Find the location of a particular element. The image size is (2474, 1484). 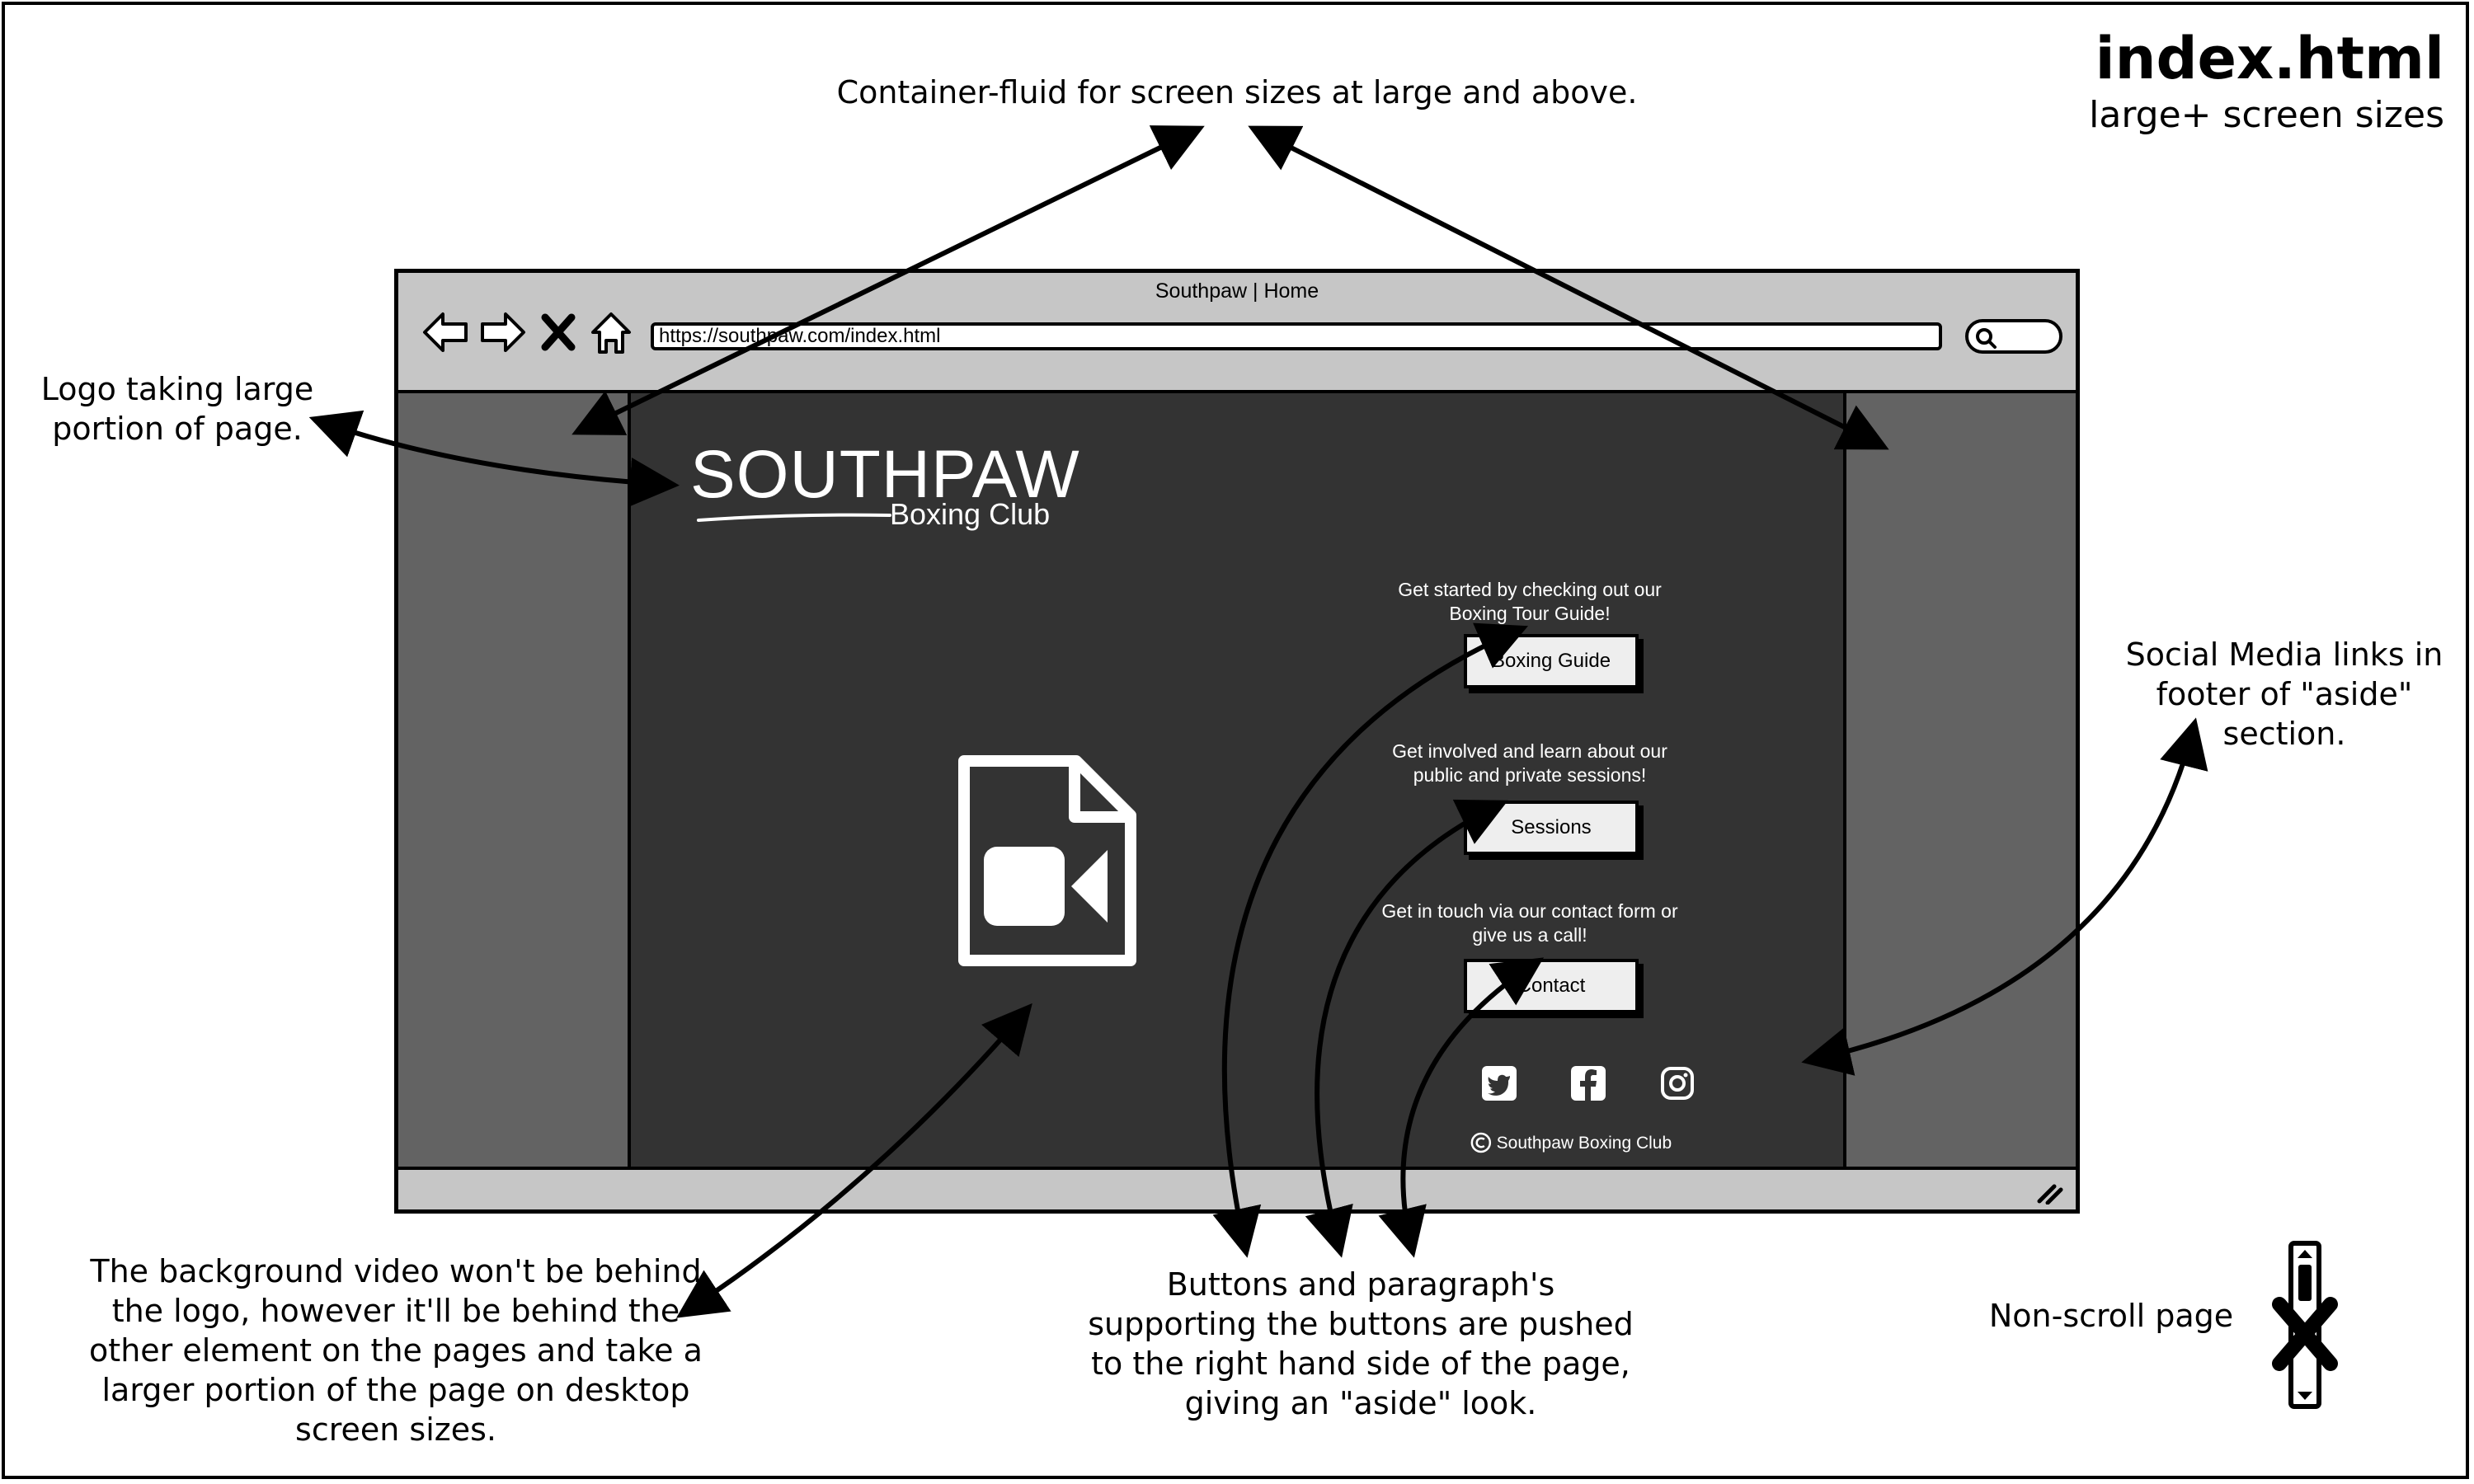

non-scroll-icon is located at coordinates (2305, 1325).